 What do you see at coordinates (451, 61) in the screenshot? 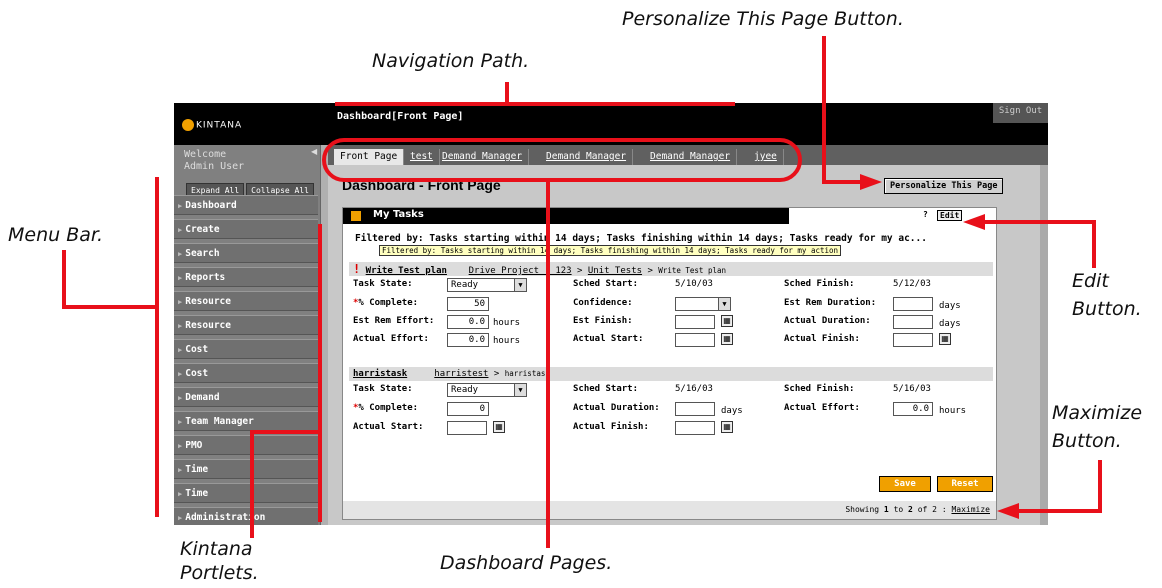
I see `callout-navigation-path: Navigation Path.` at bounding box center [451, 61].